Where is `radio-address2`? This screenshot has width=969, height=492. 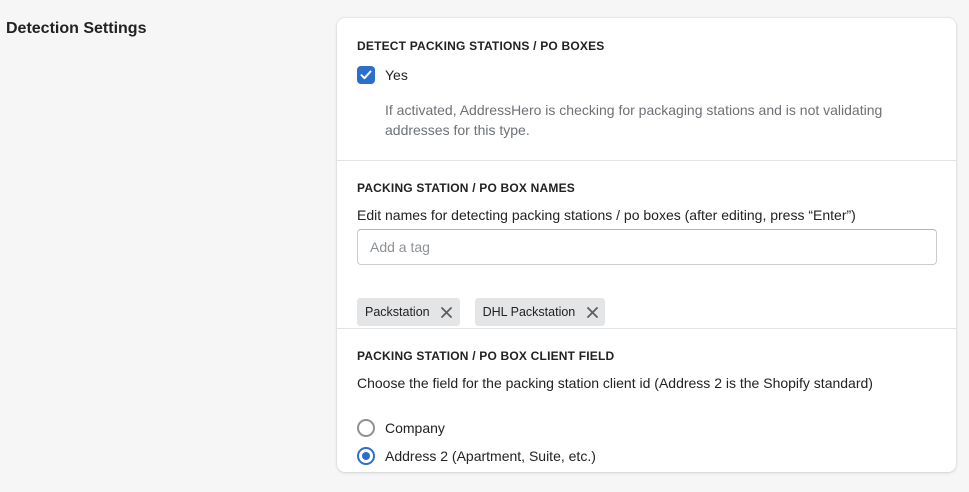
radio-address2 is located at coordinates (366, 456).